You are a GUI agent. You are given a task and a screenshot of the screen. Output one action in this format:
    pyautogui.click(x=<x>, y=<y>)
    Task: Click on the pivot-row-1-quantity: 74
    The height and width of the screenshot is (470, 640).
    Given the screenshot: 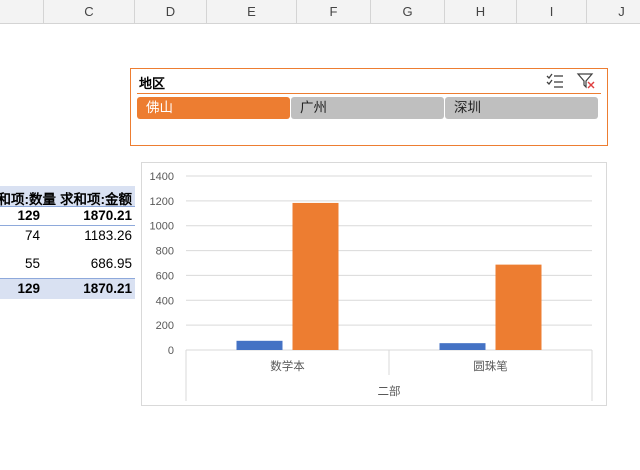 What is the action you would take?
    pyautogui.click(x=20, y=235)
    